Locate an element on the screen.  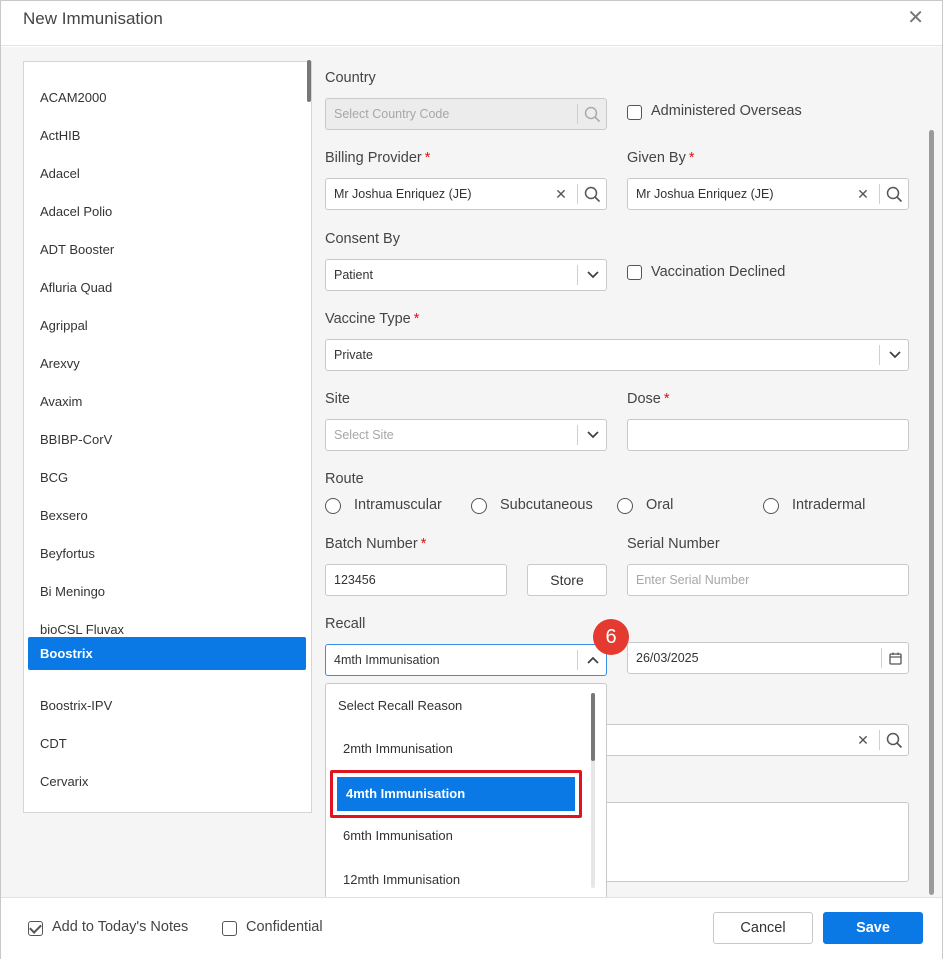
given-by-field: Mr Joshua Enriquez (JE) ✕ is located at coordinates (768, 194).